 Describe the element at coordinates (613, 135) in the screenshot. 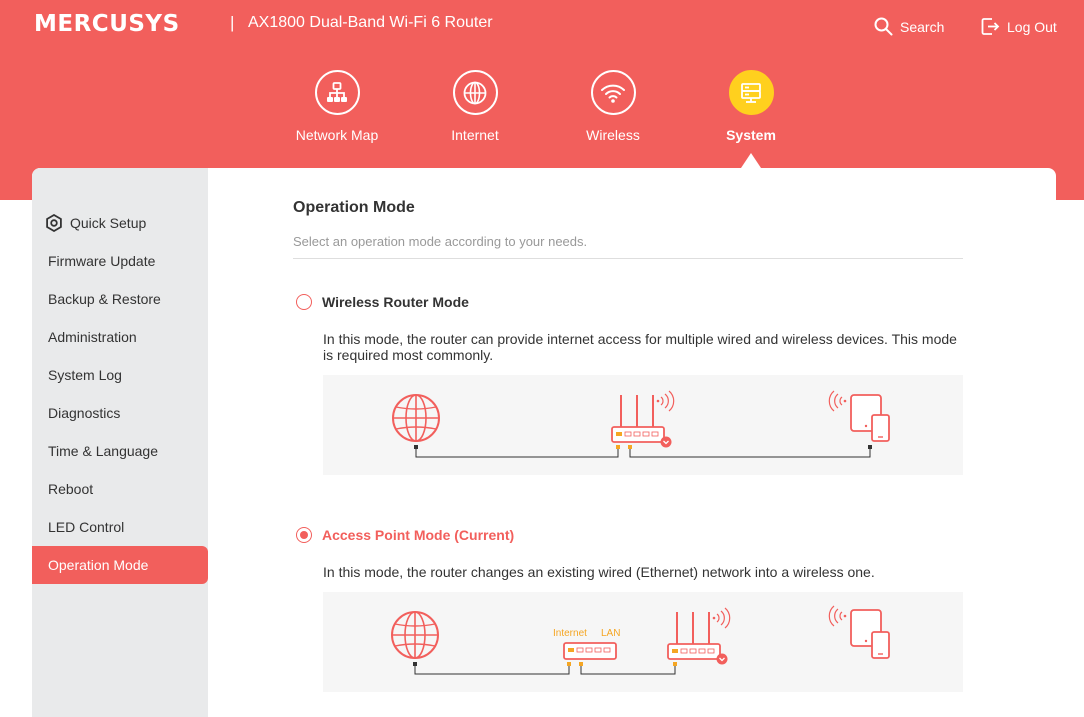

I see `tab-wireless-label: Wireless` at that location.